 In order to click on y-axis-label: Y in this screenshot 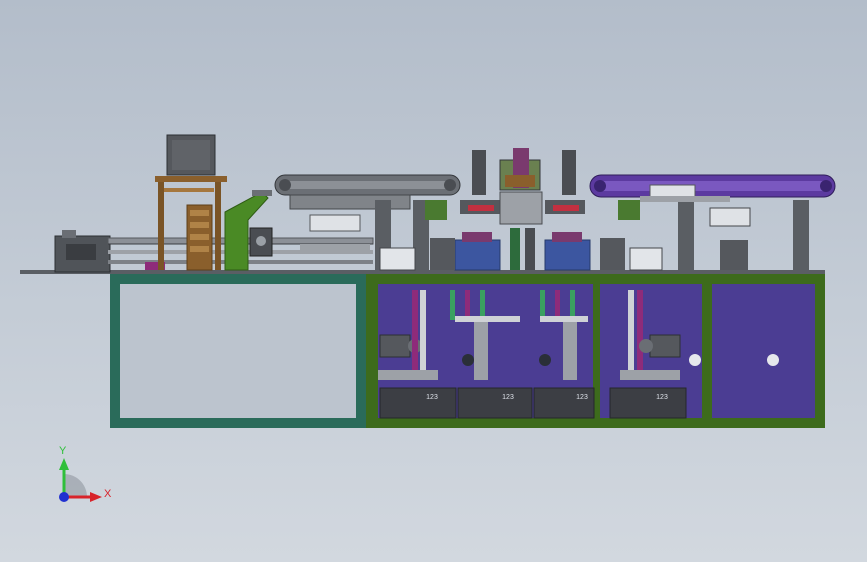, I will do `click(63, 451)`.